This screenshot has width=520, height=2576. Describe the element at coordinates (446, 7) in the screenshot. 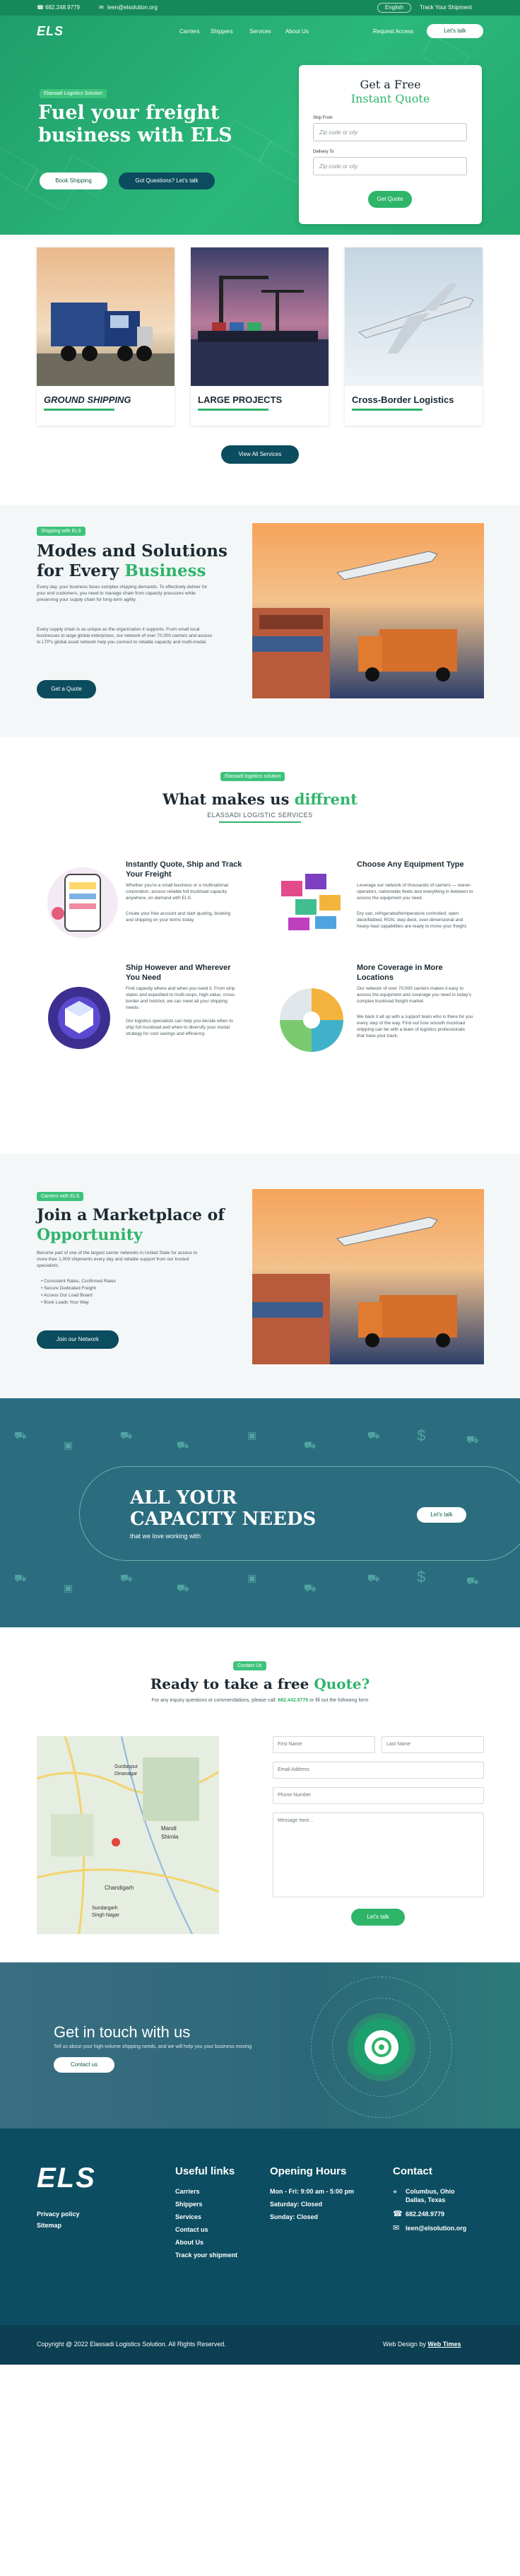

I see `track-shipment-link: Track Your Shipment` at that location.